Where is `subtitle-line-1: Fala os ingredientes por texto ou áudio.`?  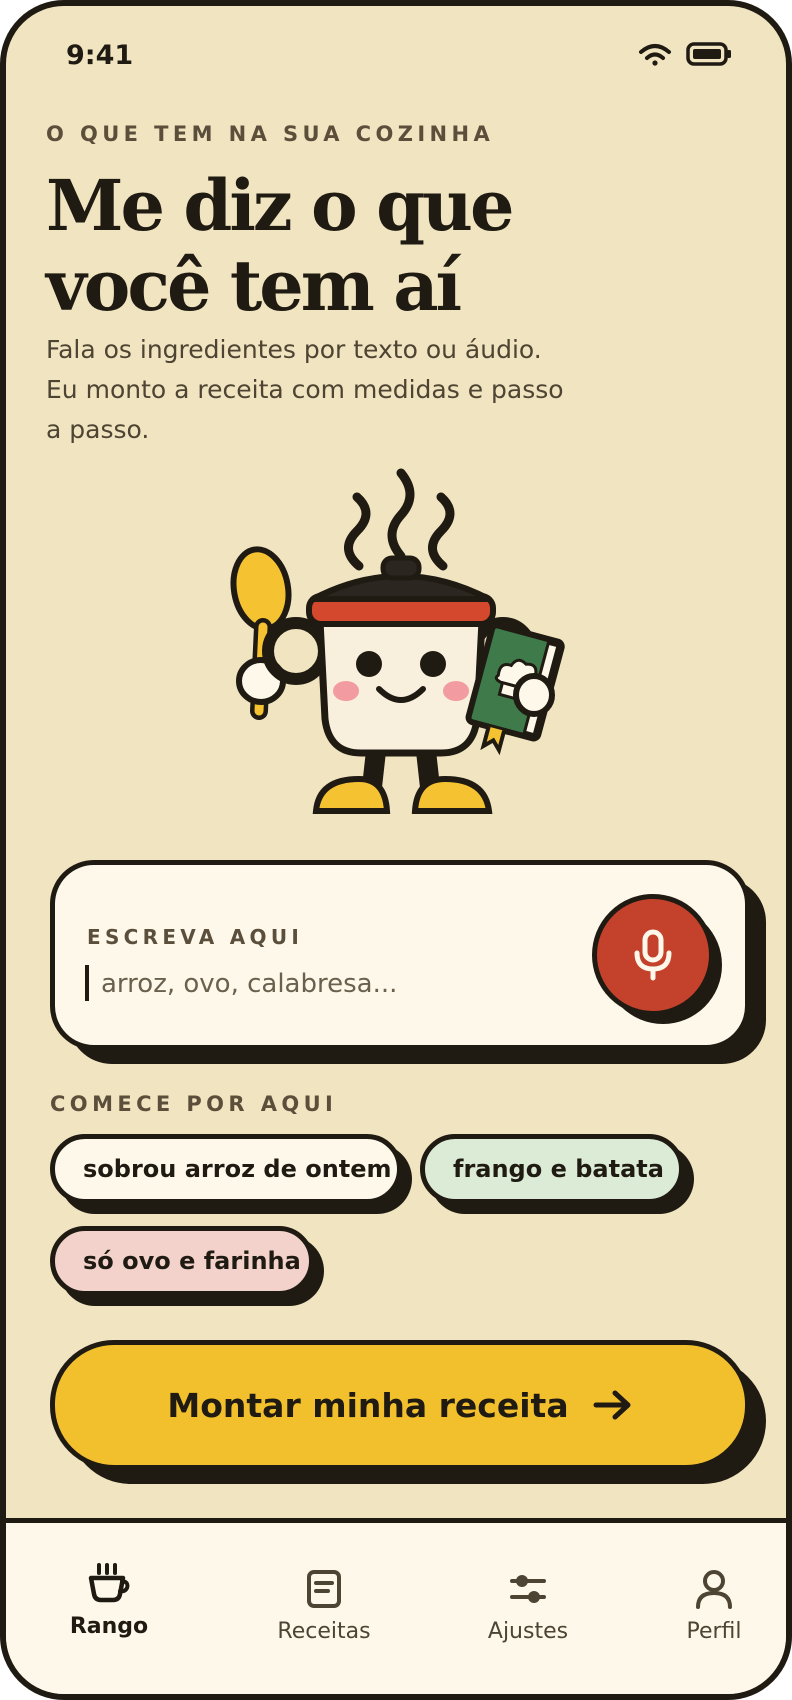
subtitle-line-1: Fala os ingredientes por texto ou áudio. is located at coordinates (294, 349).